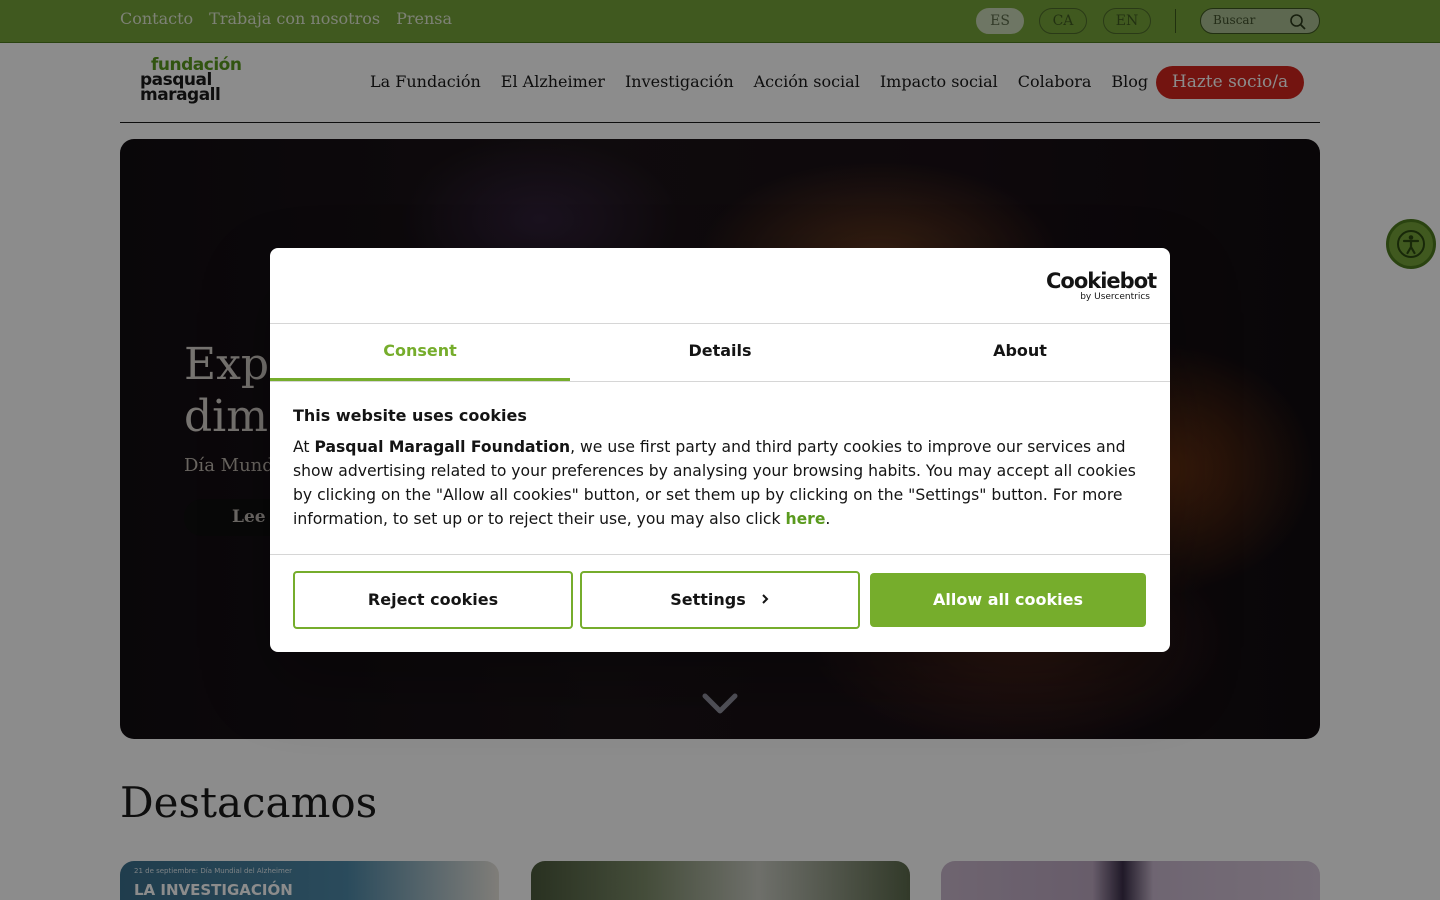 This screenshot has width=1440, height=900. What do you see at coordinates (708, 599) in the screenshot?
I see `settings-label: Settings` at bounding box center [708, 599].